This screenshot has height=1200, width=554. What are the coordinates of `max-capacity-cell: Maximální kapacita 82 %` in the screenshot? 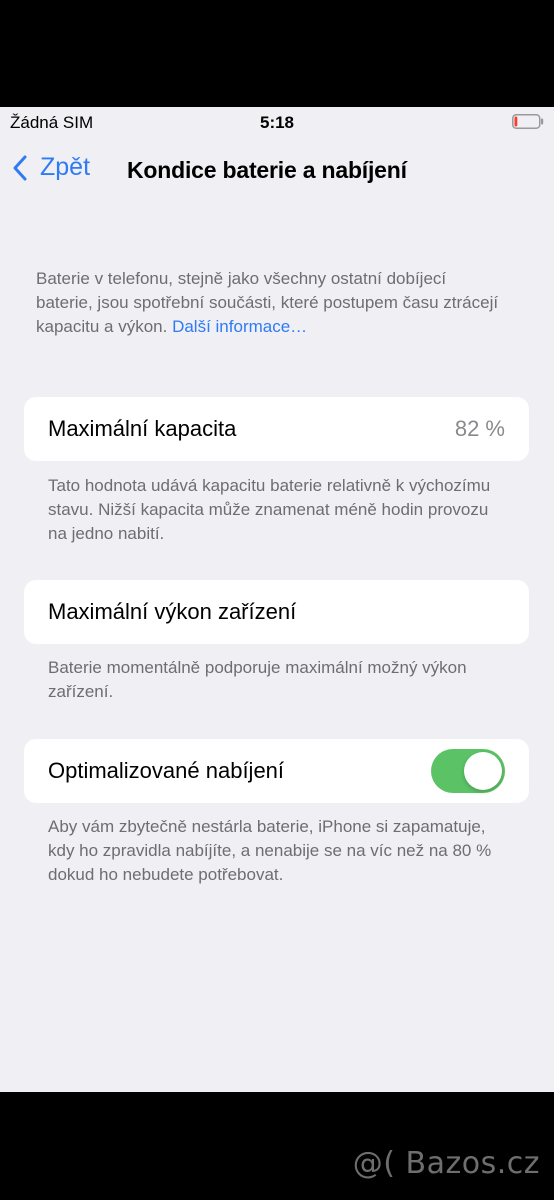 It's located at (276, 429).